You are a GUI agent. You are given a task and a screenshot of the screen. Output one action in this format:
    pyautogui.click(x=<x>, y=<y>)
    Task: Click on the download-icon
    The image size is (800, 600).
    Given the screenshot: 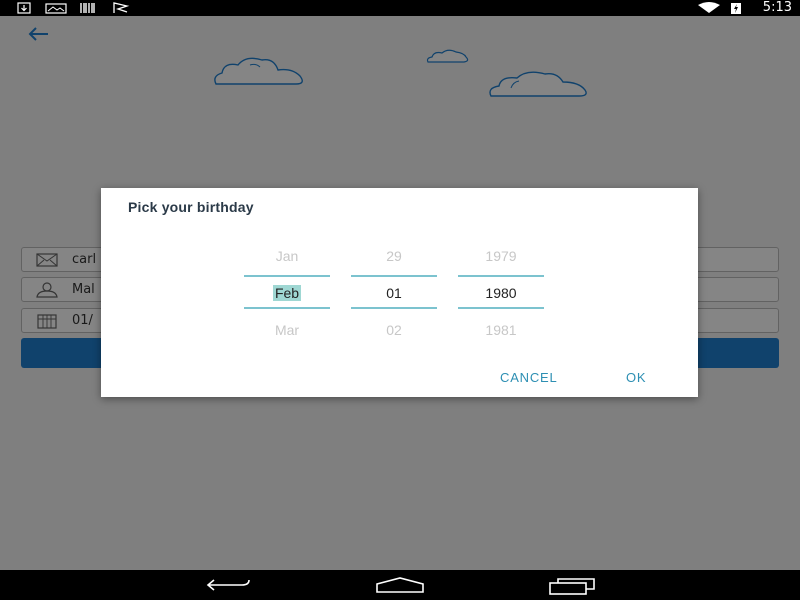 What is the action you would take?
    pyautogui.click(x=24, y=8)
    